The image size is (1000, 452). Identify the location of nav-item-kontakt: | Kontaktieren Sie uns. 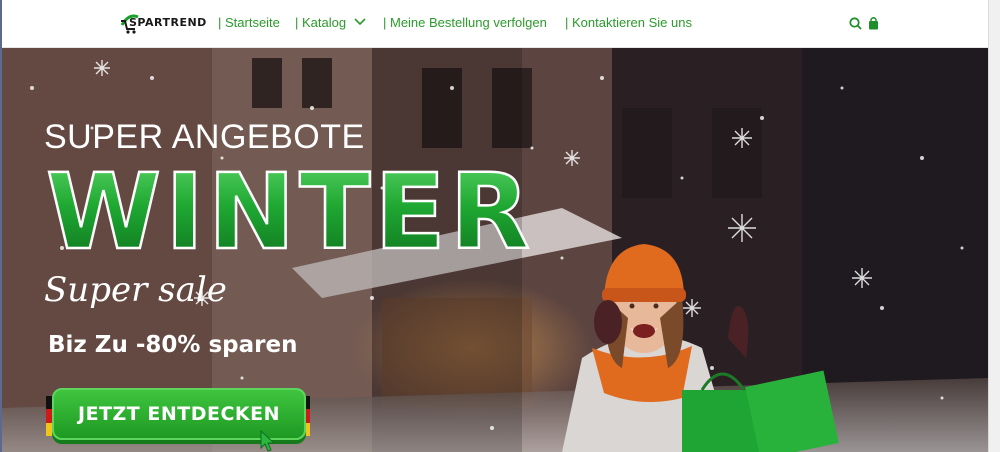
(628, 22).